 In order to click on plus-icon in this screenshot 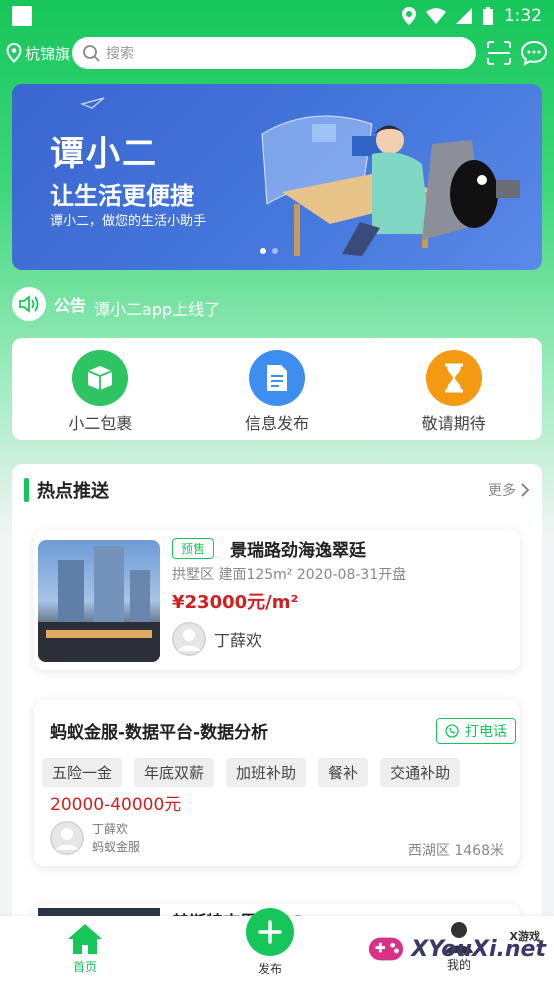, I will do `click(270, 932)`.